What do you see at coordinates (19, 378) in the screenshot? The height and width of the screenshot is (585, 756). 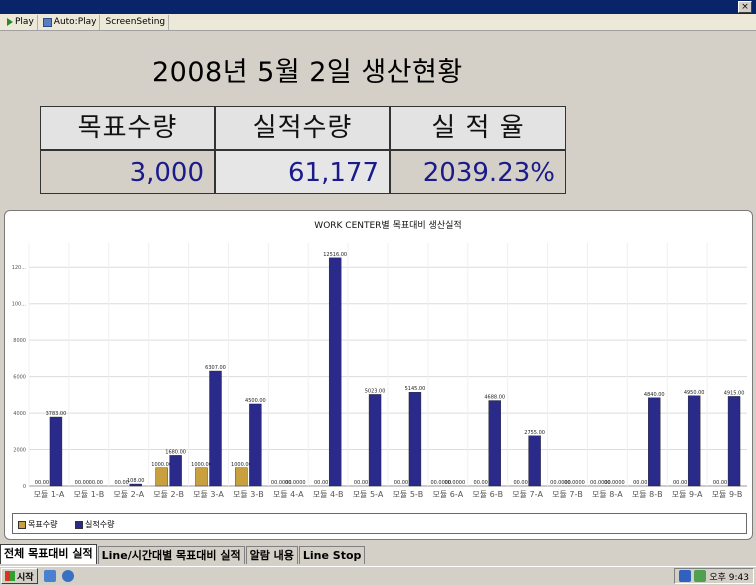 I see `y-tick-label: 6000` at bounding box center [19, 378].